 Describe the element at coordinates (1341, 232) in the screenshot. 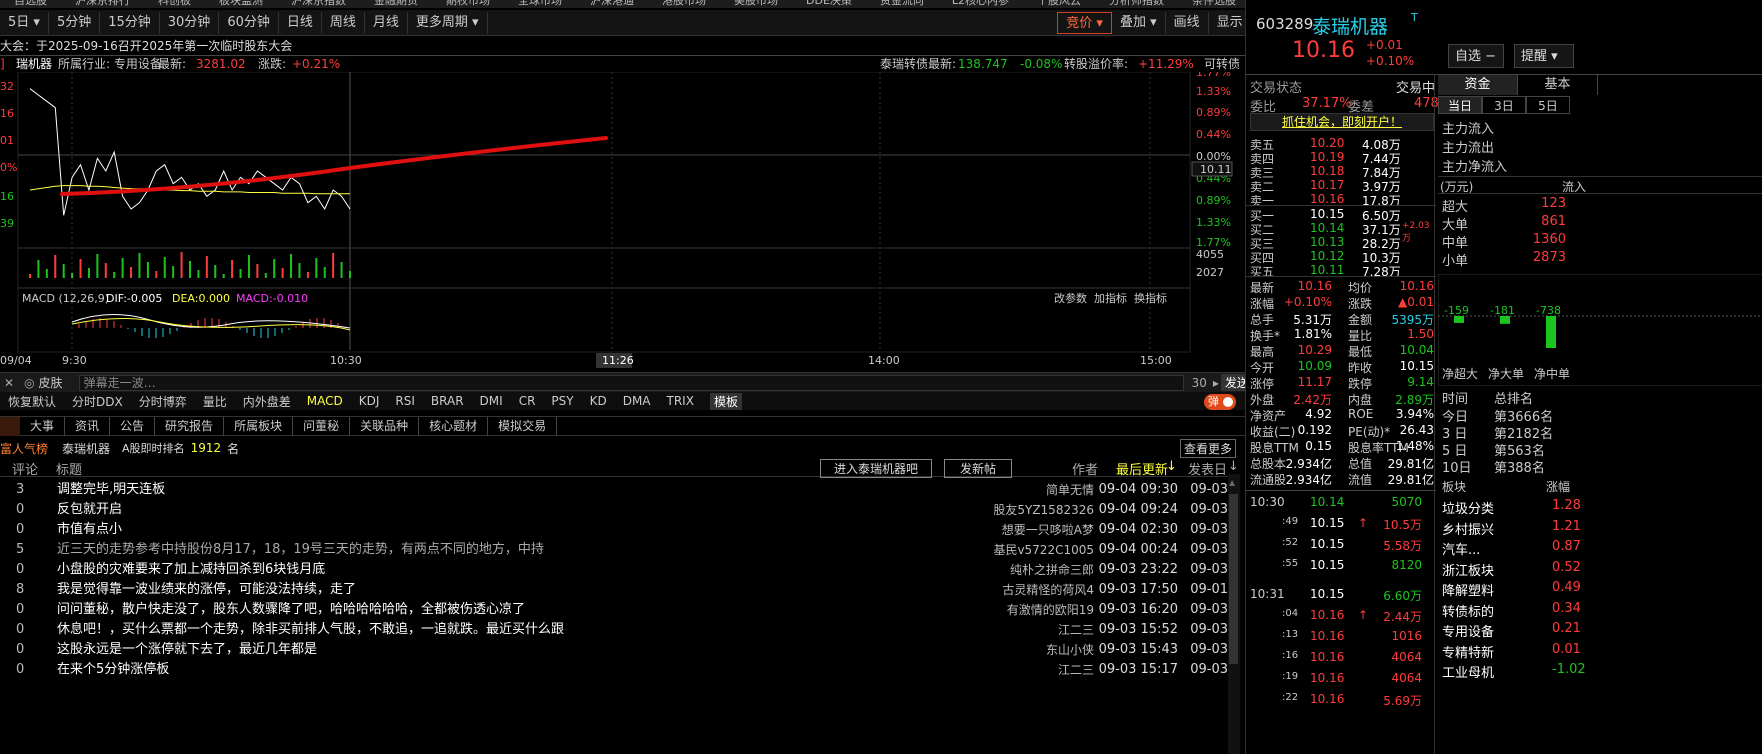

I see `book-row: 买二 10.14 37.1万 +2.03万` at that location.